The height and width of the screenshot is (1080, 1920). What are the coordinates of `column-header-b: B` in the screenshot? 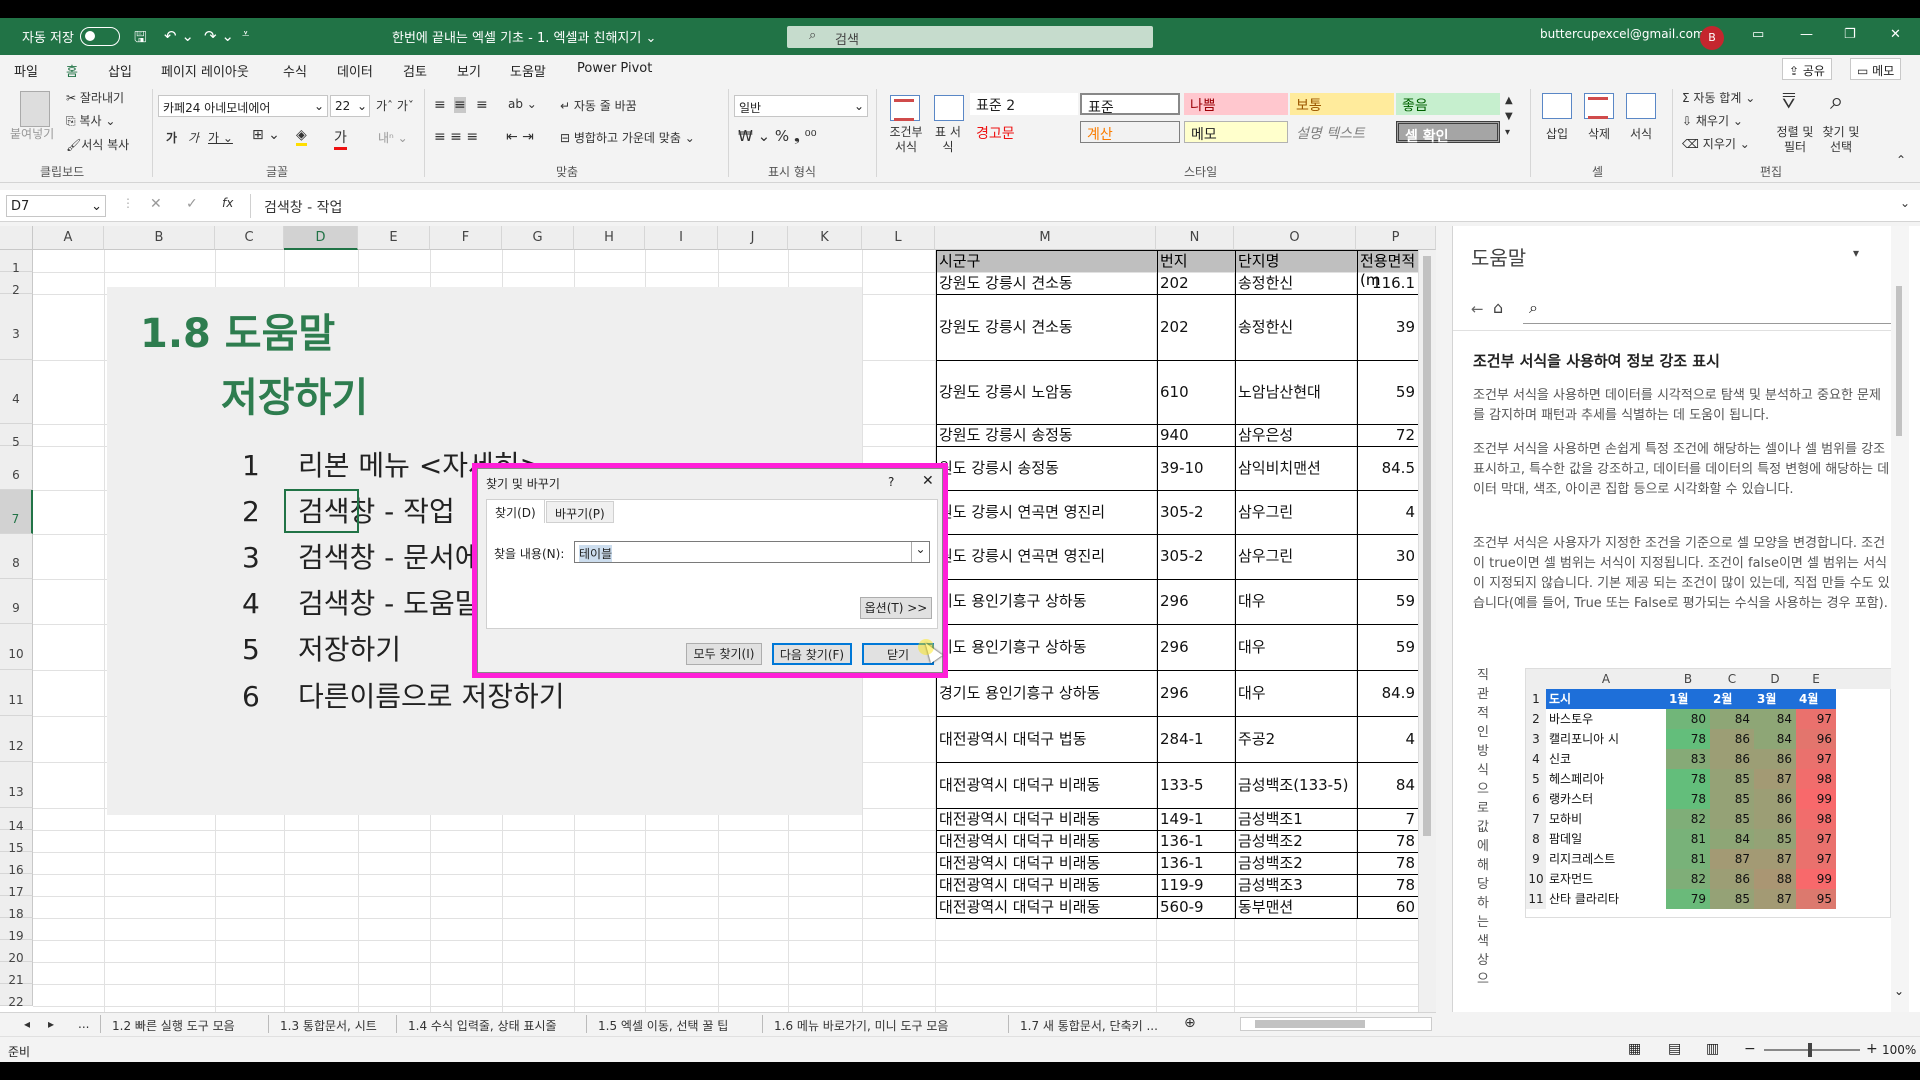 It's located at (159, 238).